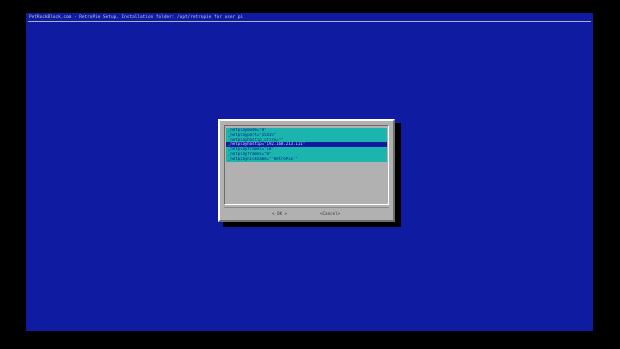  What do you see at coordinates (306, 159) in the screenshot?
I see `menu-item-netplaynickname: _netplaynickname="'RetroPie'"` at bounding box center [306, 159].